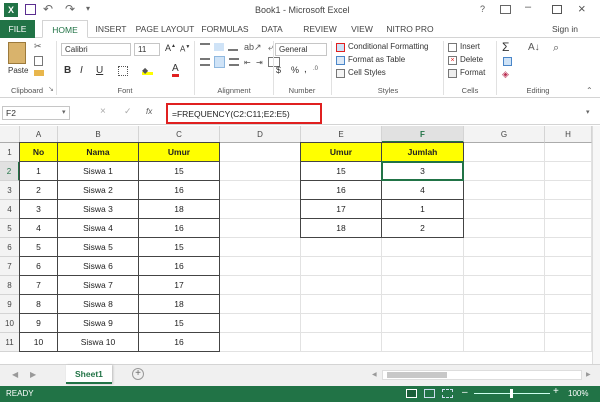 The width and height of the screenshot is (600, 402). What do you see at coordinates (219, 47) in the screenshot?
I see `align-middle-icon` at bounding box center [219, 47].